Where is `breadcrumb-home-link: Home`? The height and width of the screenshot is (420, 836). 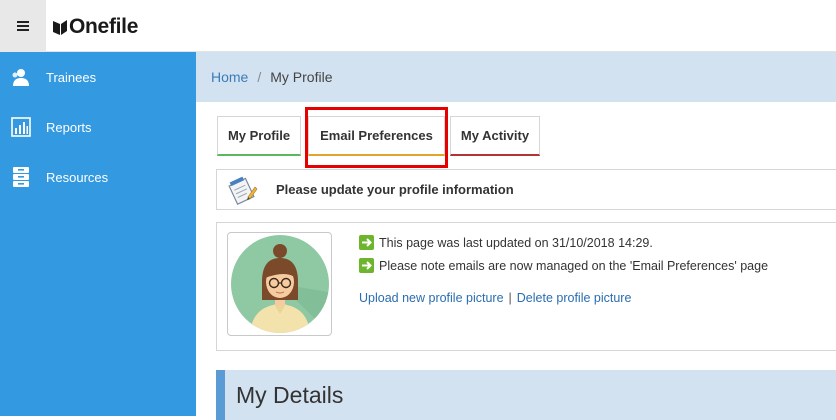
breadcrumb-home-link: Home is located at coordinates (229, 77).